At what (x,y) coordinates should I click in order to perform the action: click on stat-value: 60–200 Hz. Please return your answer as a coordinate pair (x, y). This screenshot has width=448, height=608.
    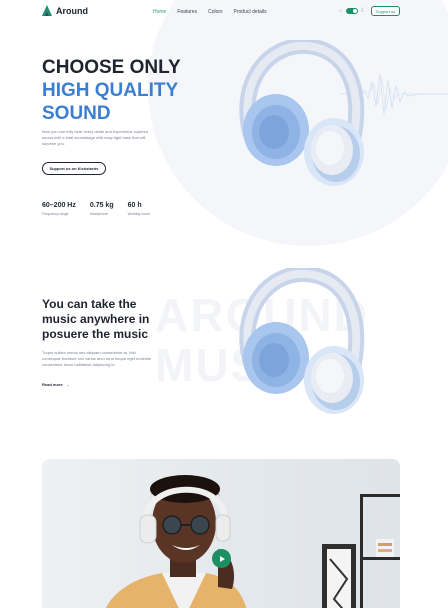
    Looking at the image, I should click on (59, 205).